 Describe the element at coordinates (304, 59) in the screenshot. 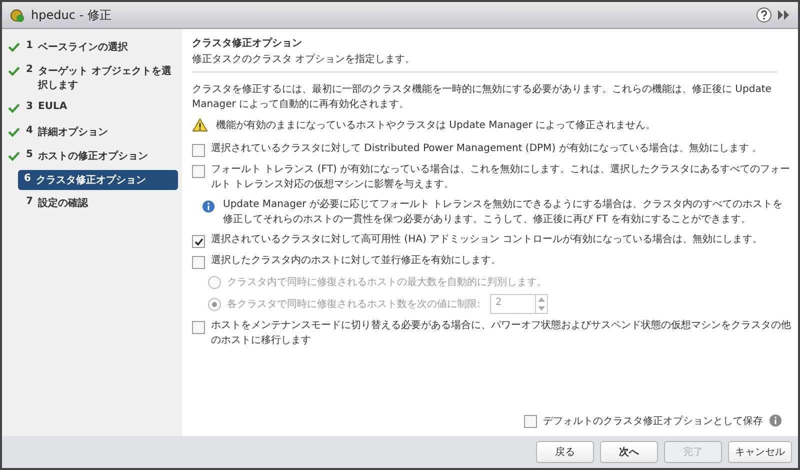

I see `section-subtitle: 修正タスクのクラスタ オプションを指定します。` at that location.